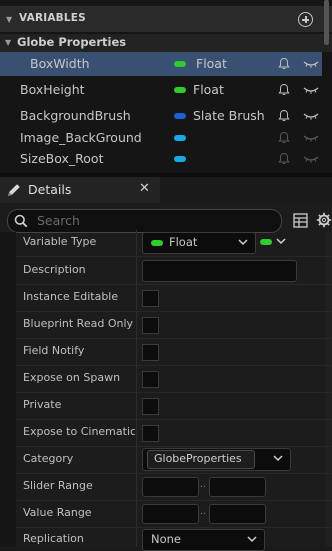 Image resolution: width=332 pixels, height=551 pixels. I want to click on property-private: Private, so click(174, 405).